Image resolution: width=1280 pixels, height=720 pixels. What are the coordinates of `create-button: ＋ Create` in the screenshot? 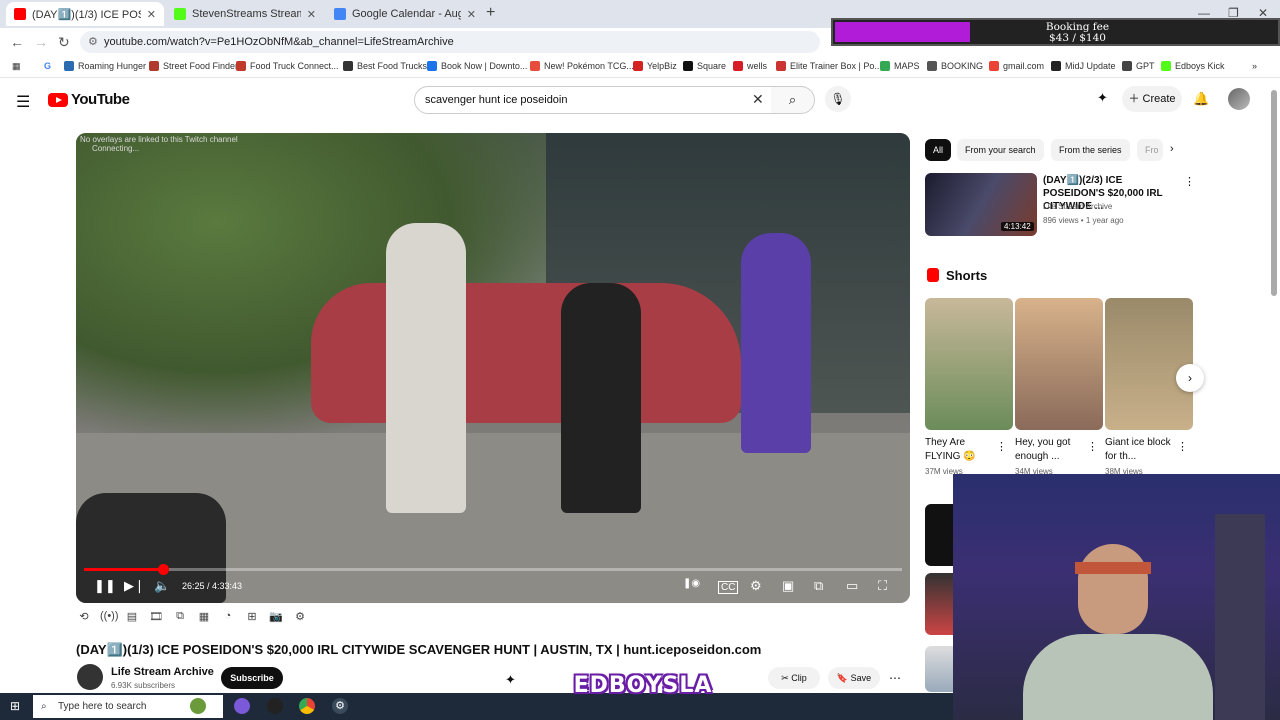 It's located at (1152, 99).